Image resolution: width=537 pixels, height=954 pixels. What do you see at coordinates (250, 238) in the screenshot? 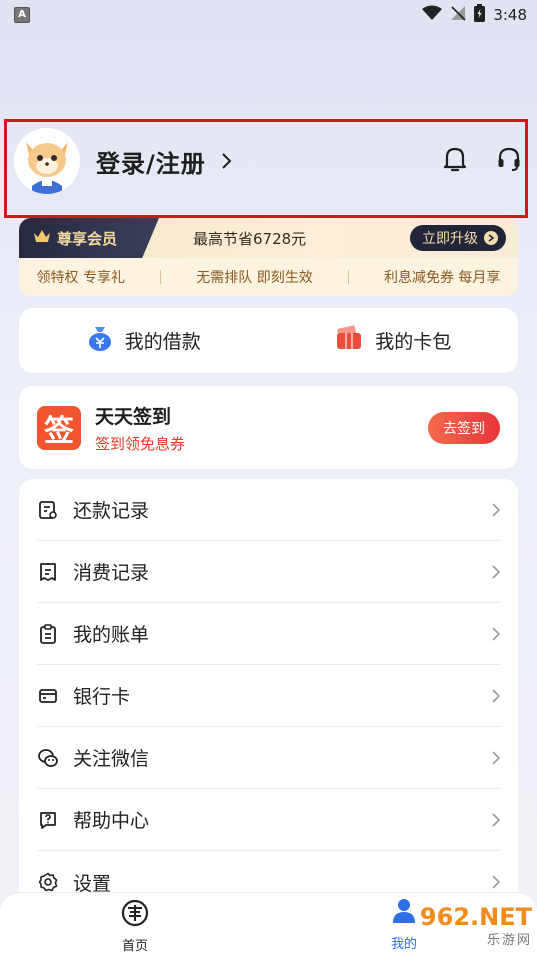
I see `member-save-text: 最高节省6728元` at bounding box center [250, 238].